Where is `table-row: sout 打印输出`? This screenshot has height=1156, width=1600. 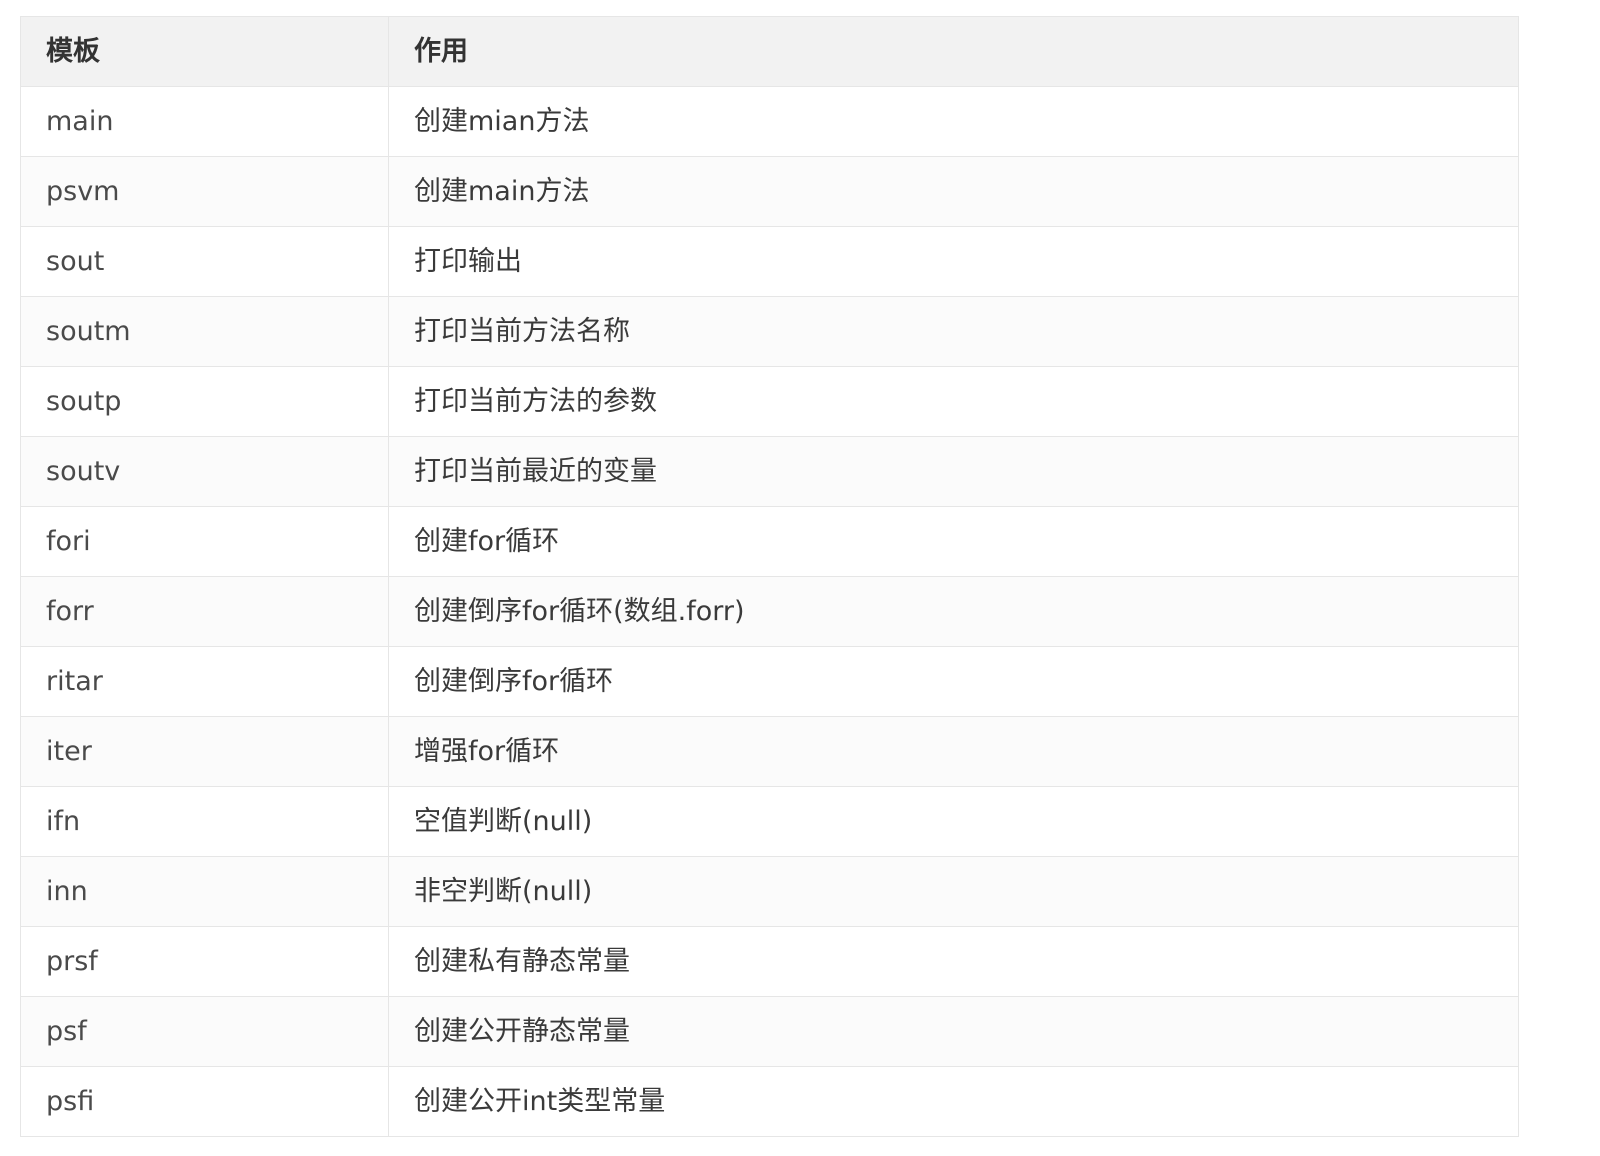 table-row: sout 打印输出 is located at coordinates (769, 261).